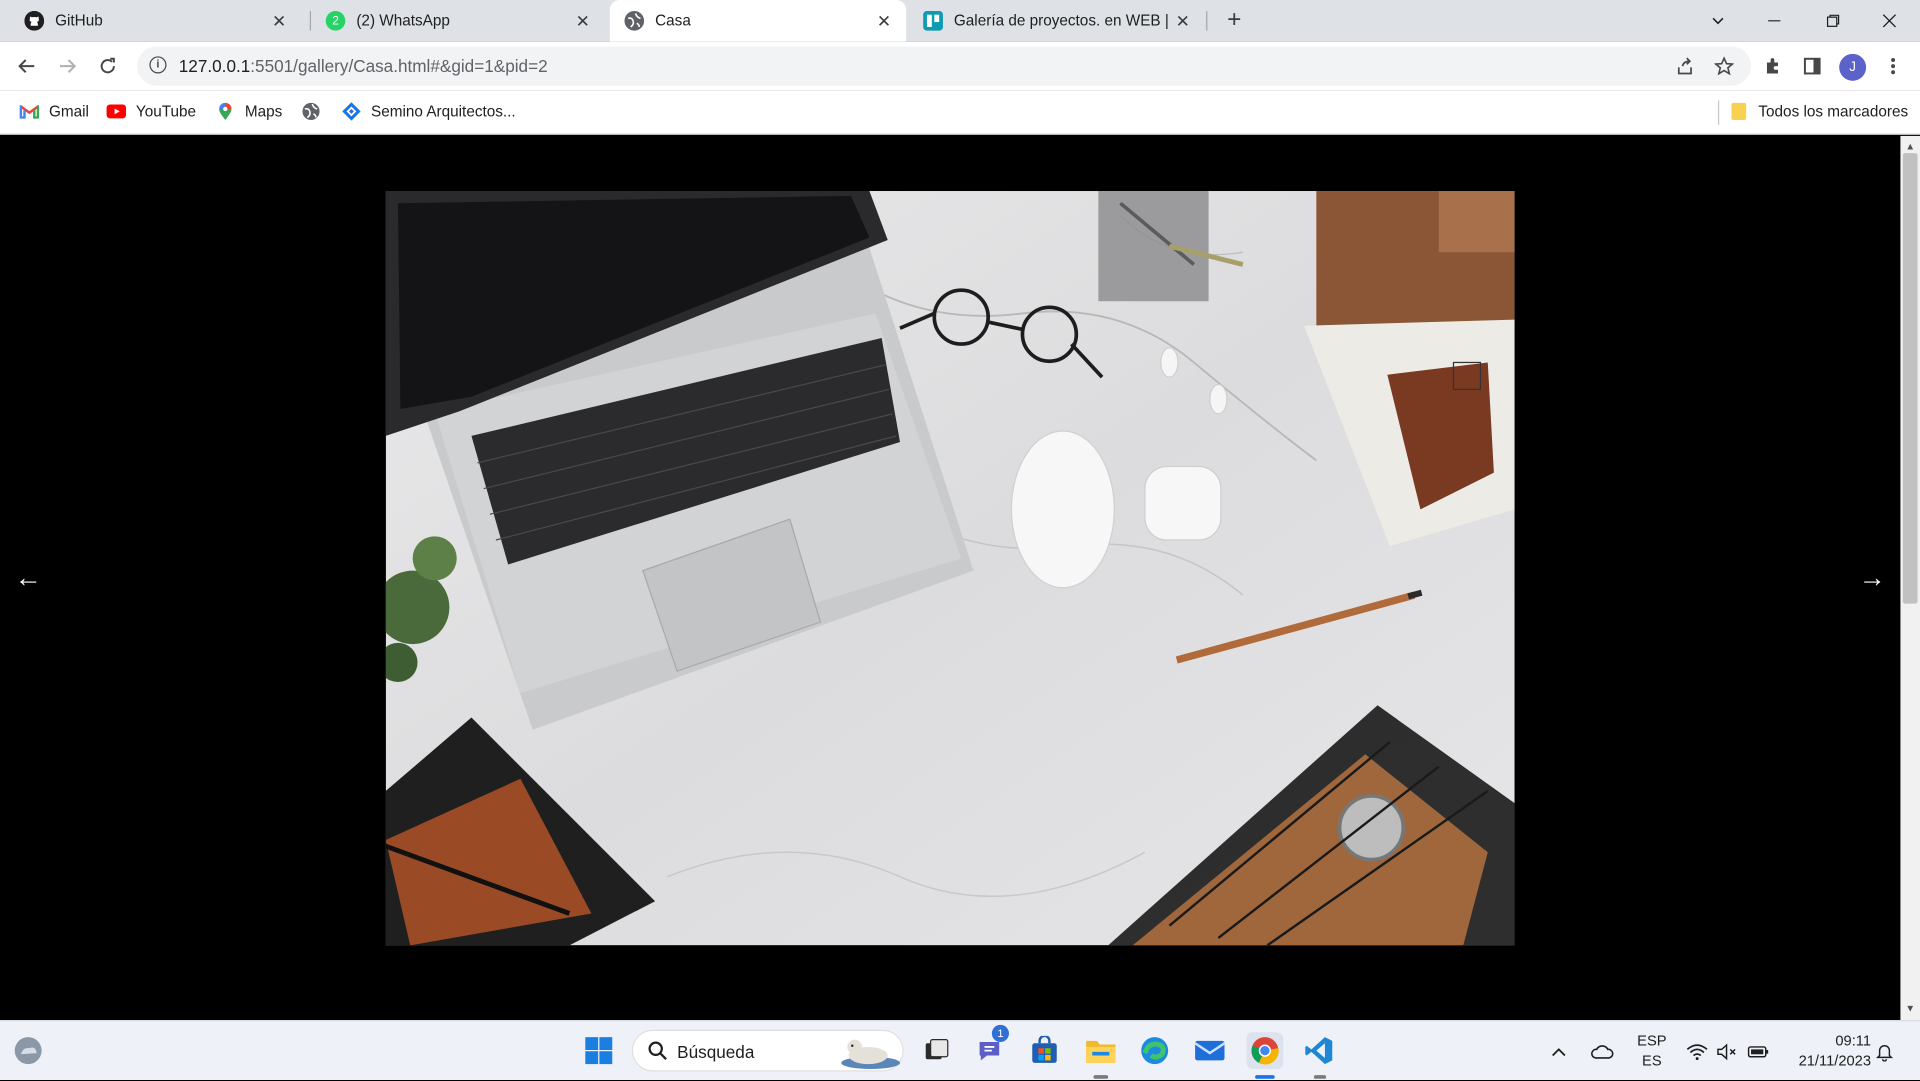  Describe the element at coordinates (1154, 1050) in the screenshot. I see `edge-browser-icon` at that location.